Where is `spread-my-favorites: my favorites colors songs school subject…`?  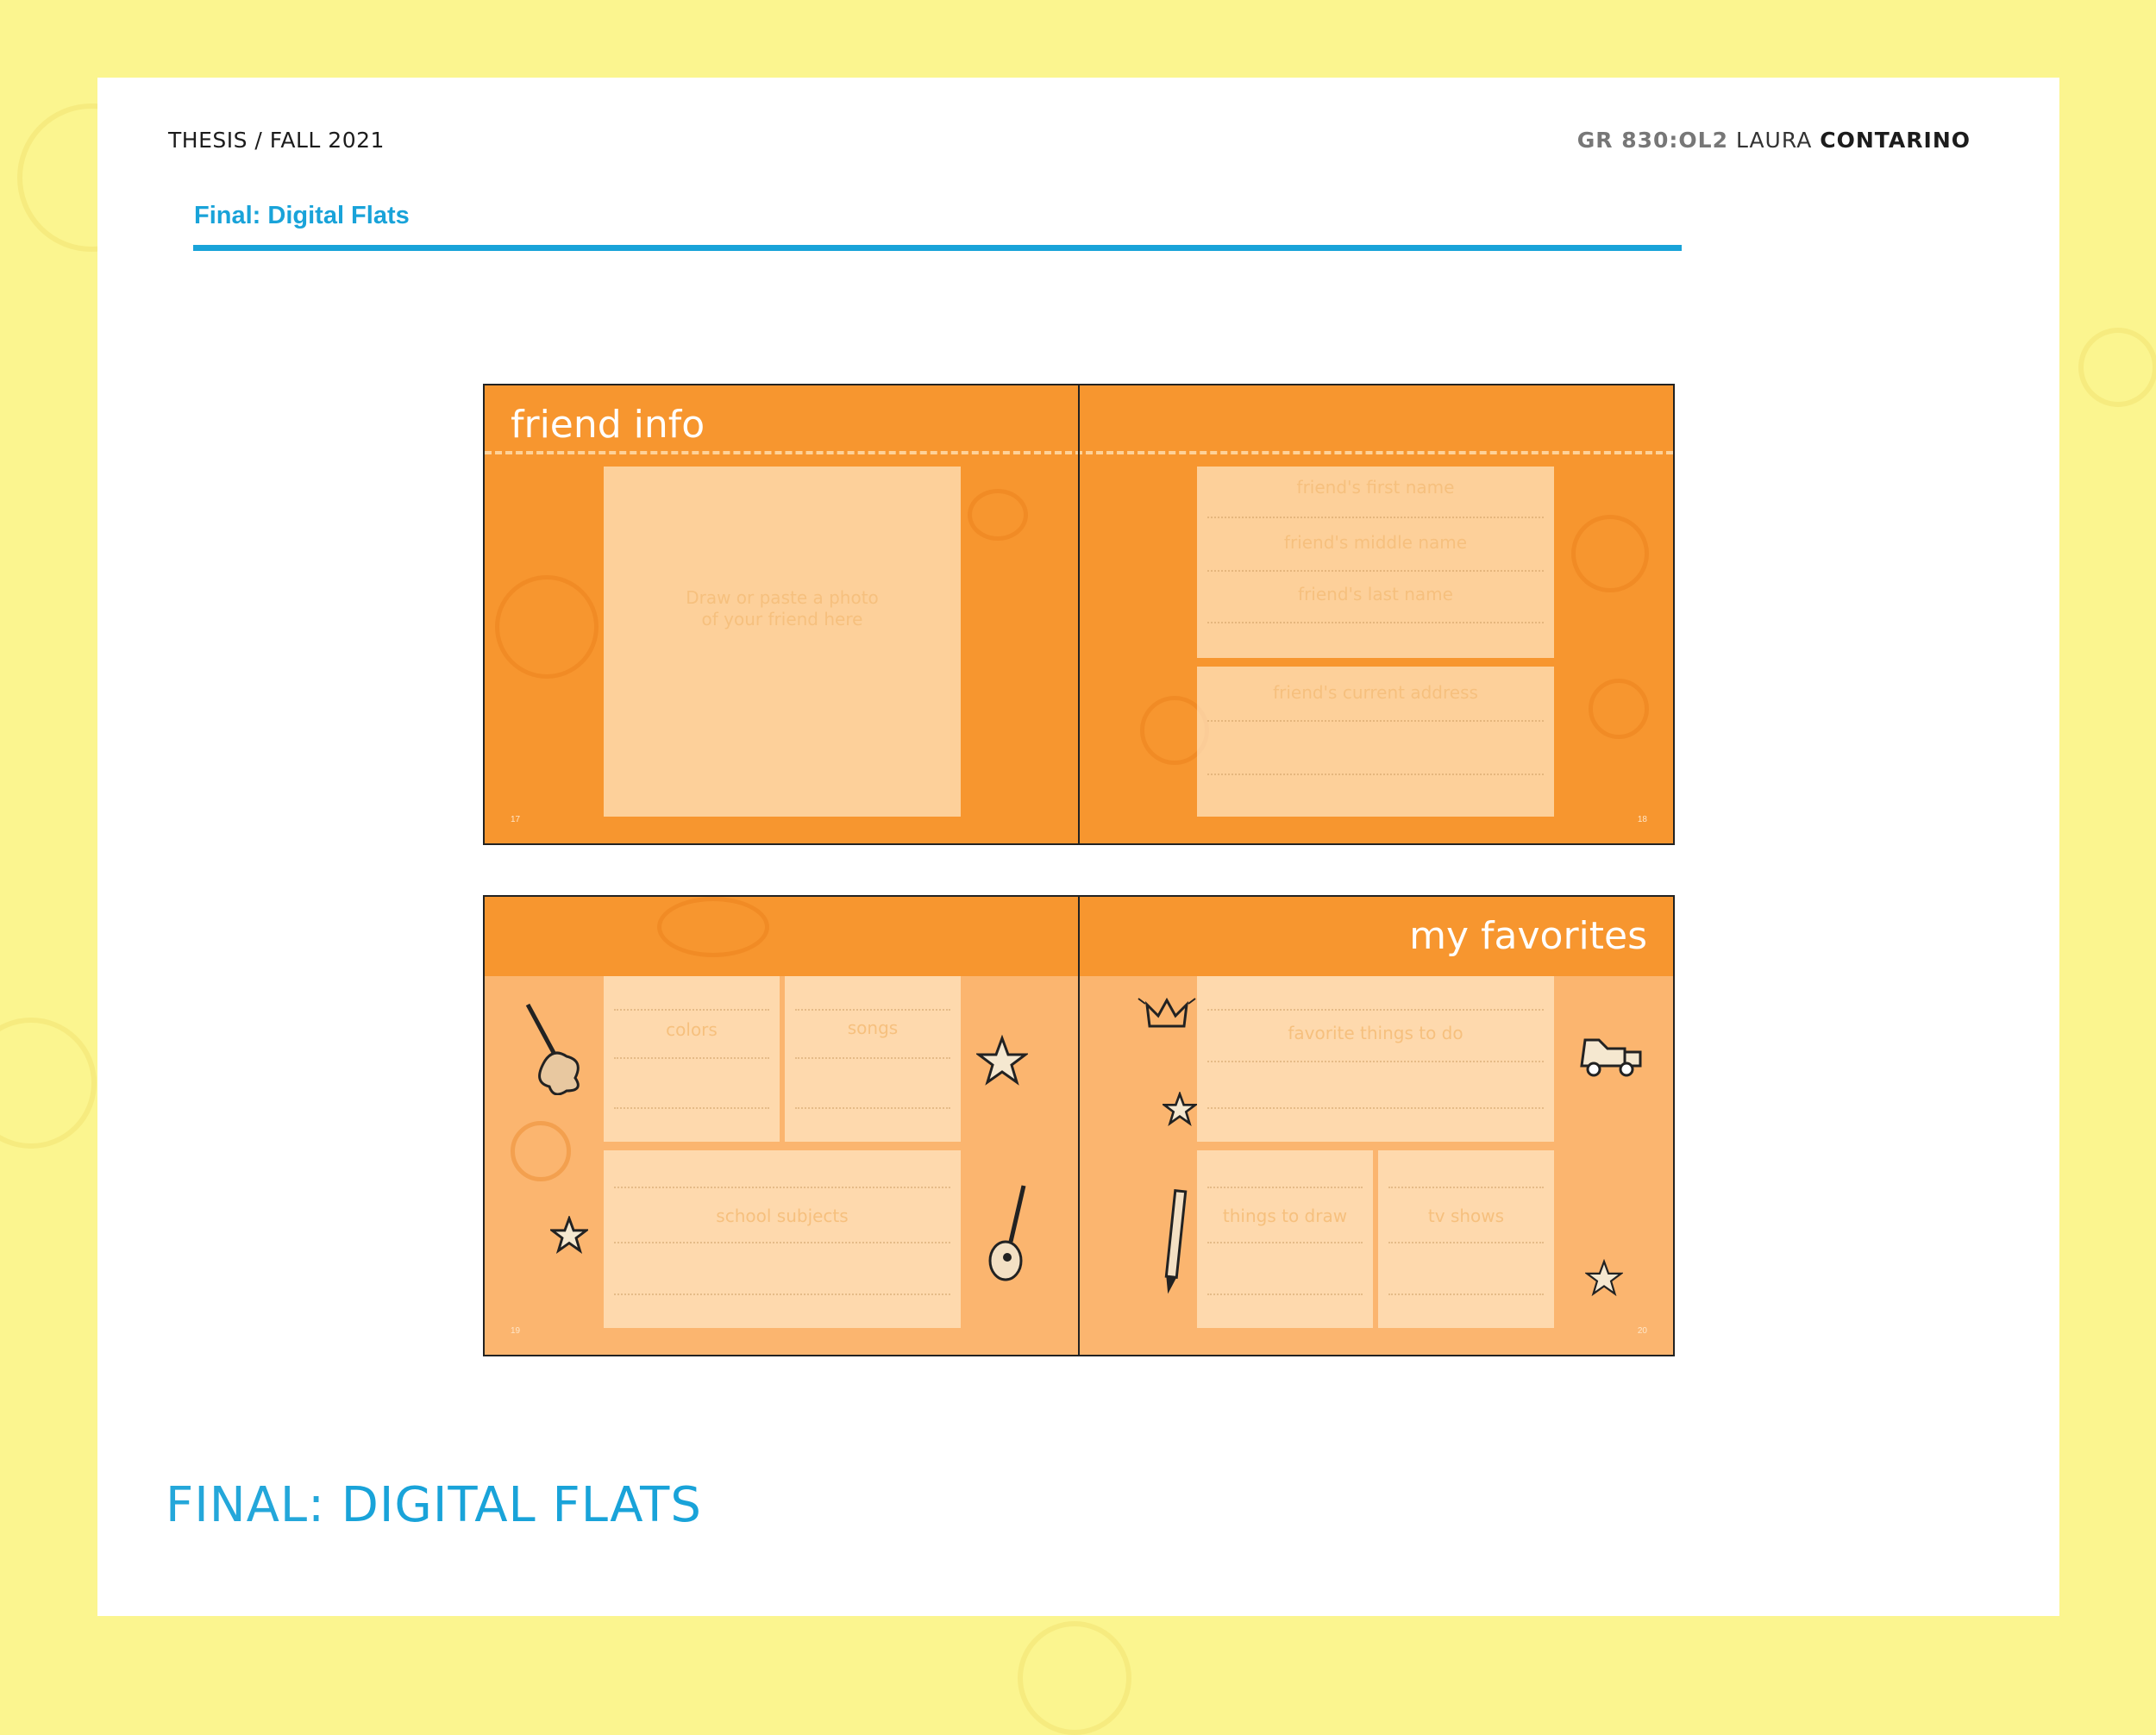
spread-my-favorites: my favorites colors songs school subject… is located at coordinates (1079, 1125).